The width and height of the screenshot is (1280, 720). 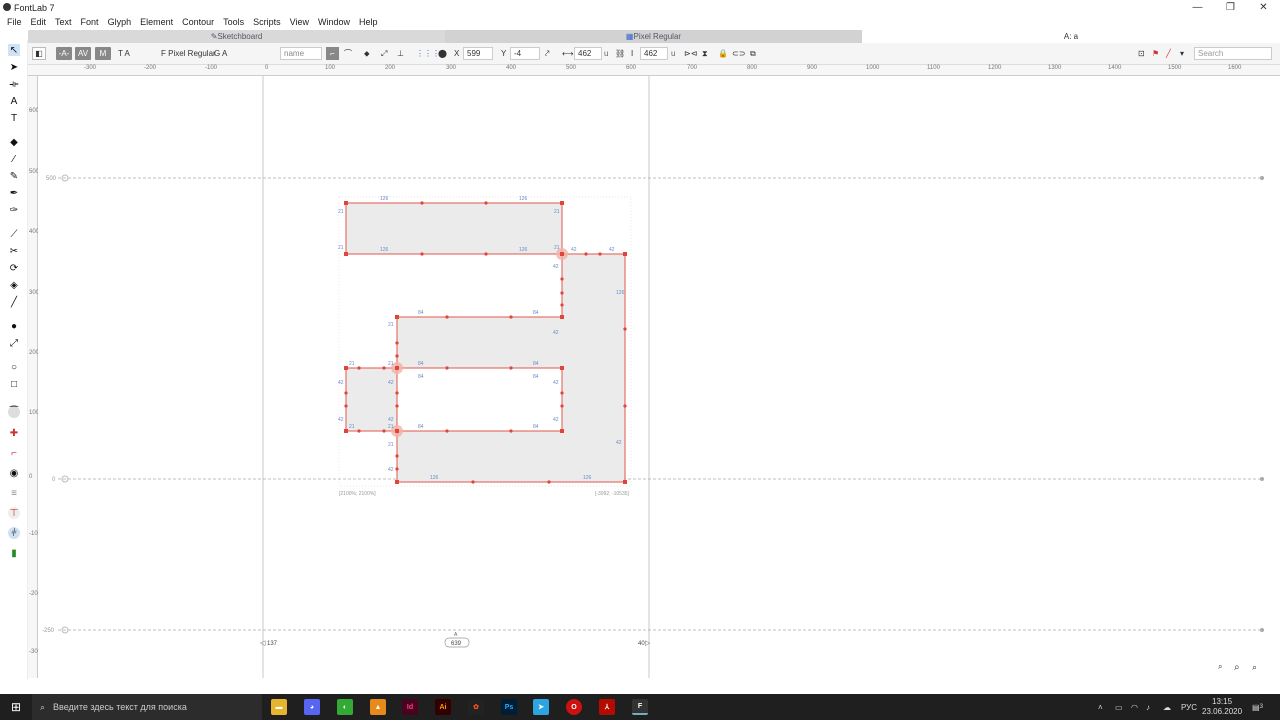 I want to click on hook-icon: ⌐, so click(x=14, y=453).